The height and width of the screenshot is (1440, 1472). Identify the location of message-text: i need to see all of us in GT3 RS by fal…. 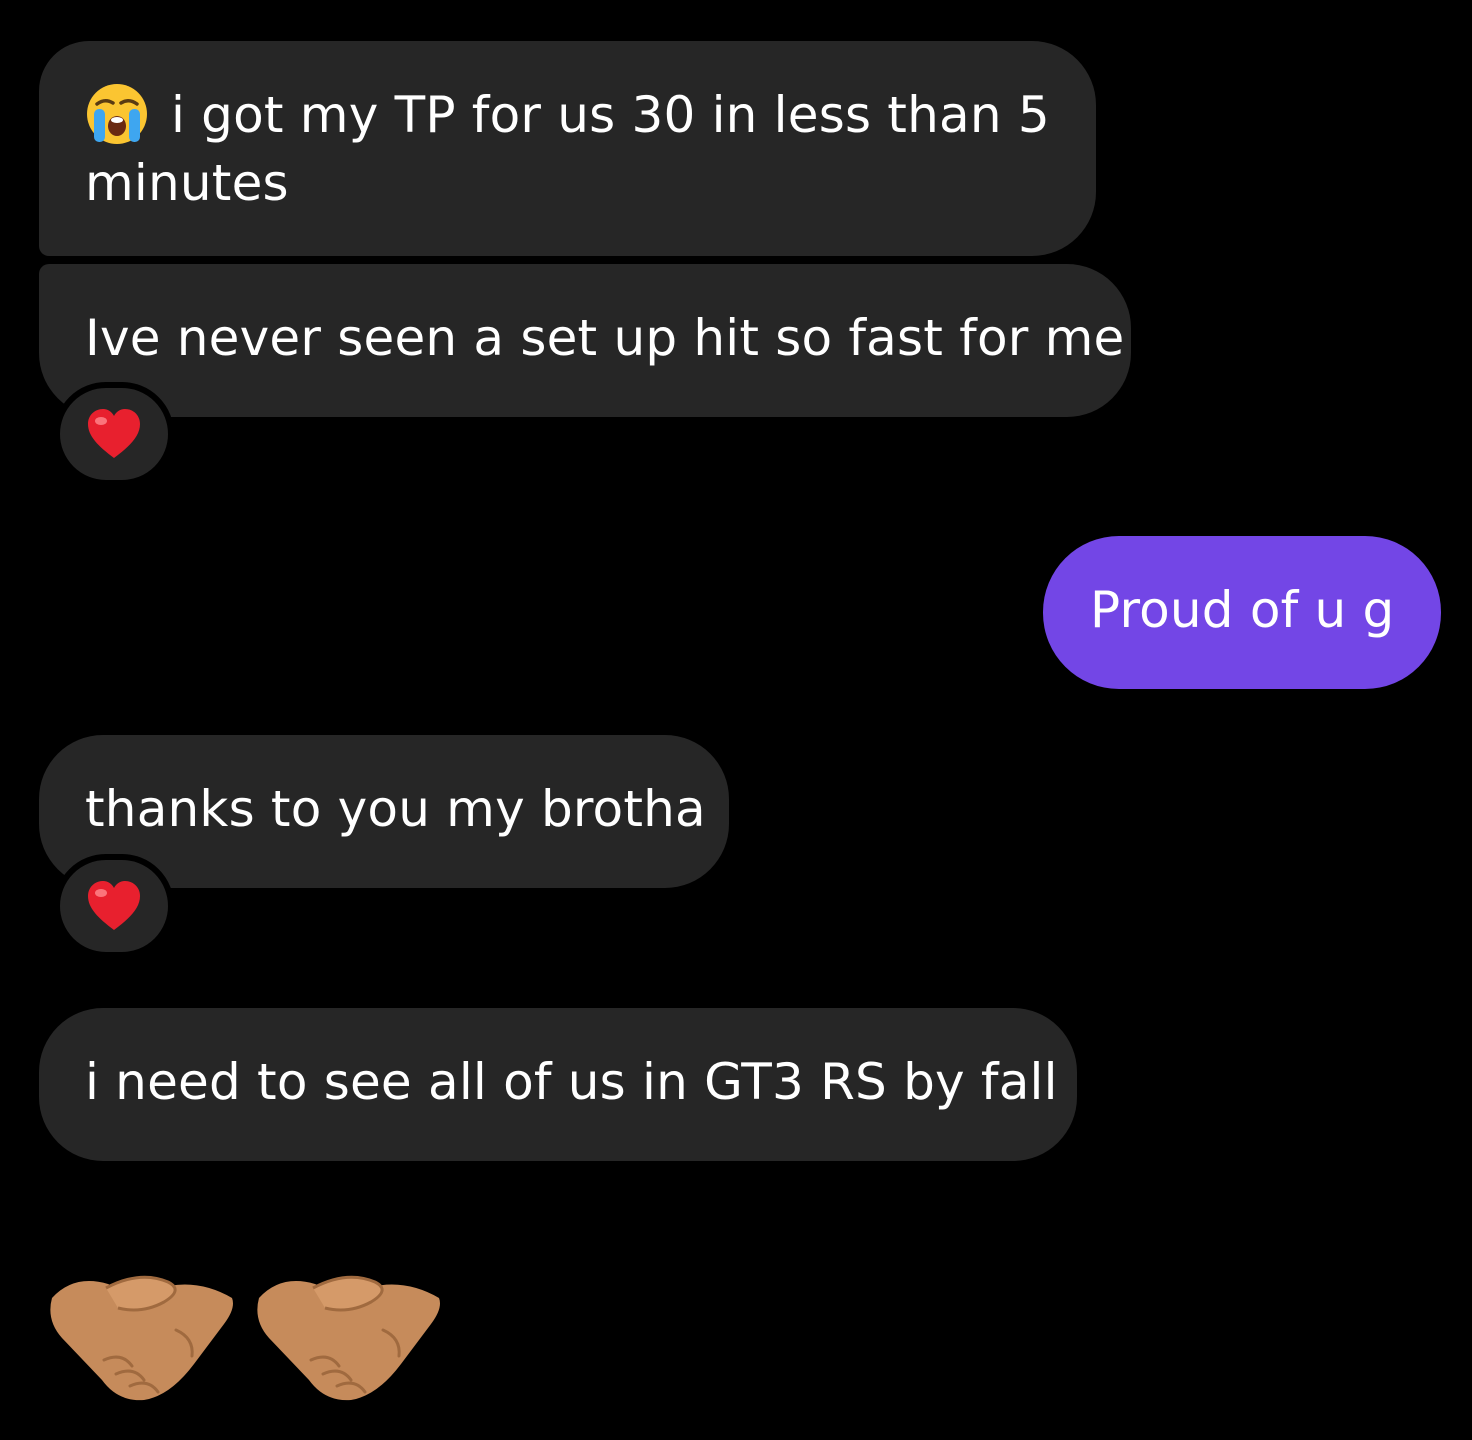
(571, 1082).